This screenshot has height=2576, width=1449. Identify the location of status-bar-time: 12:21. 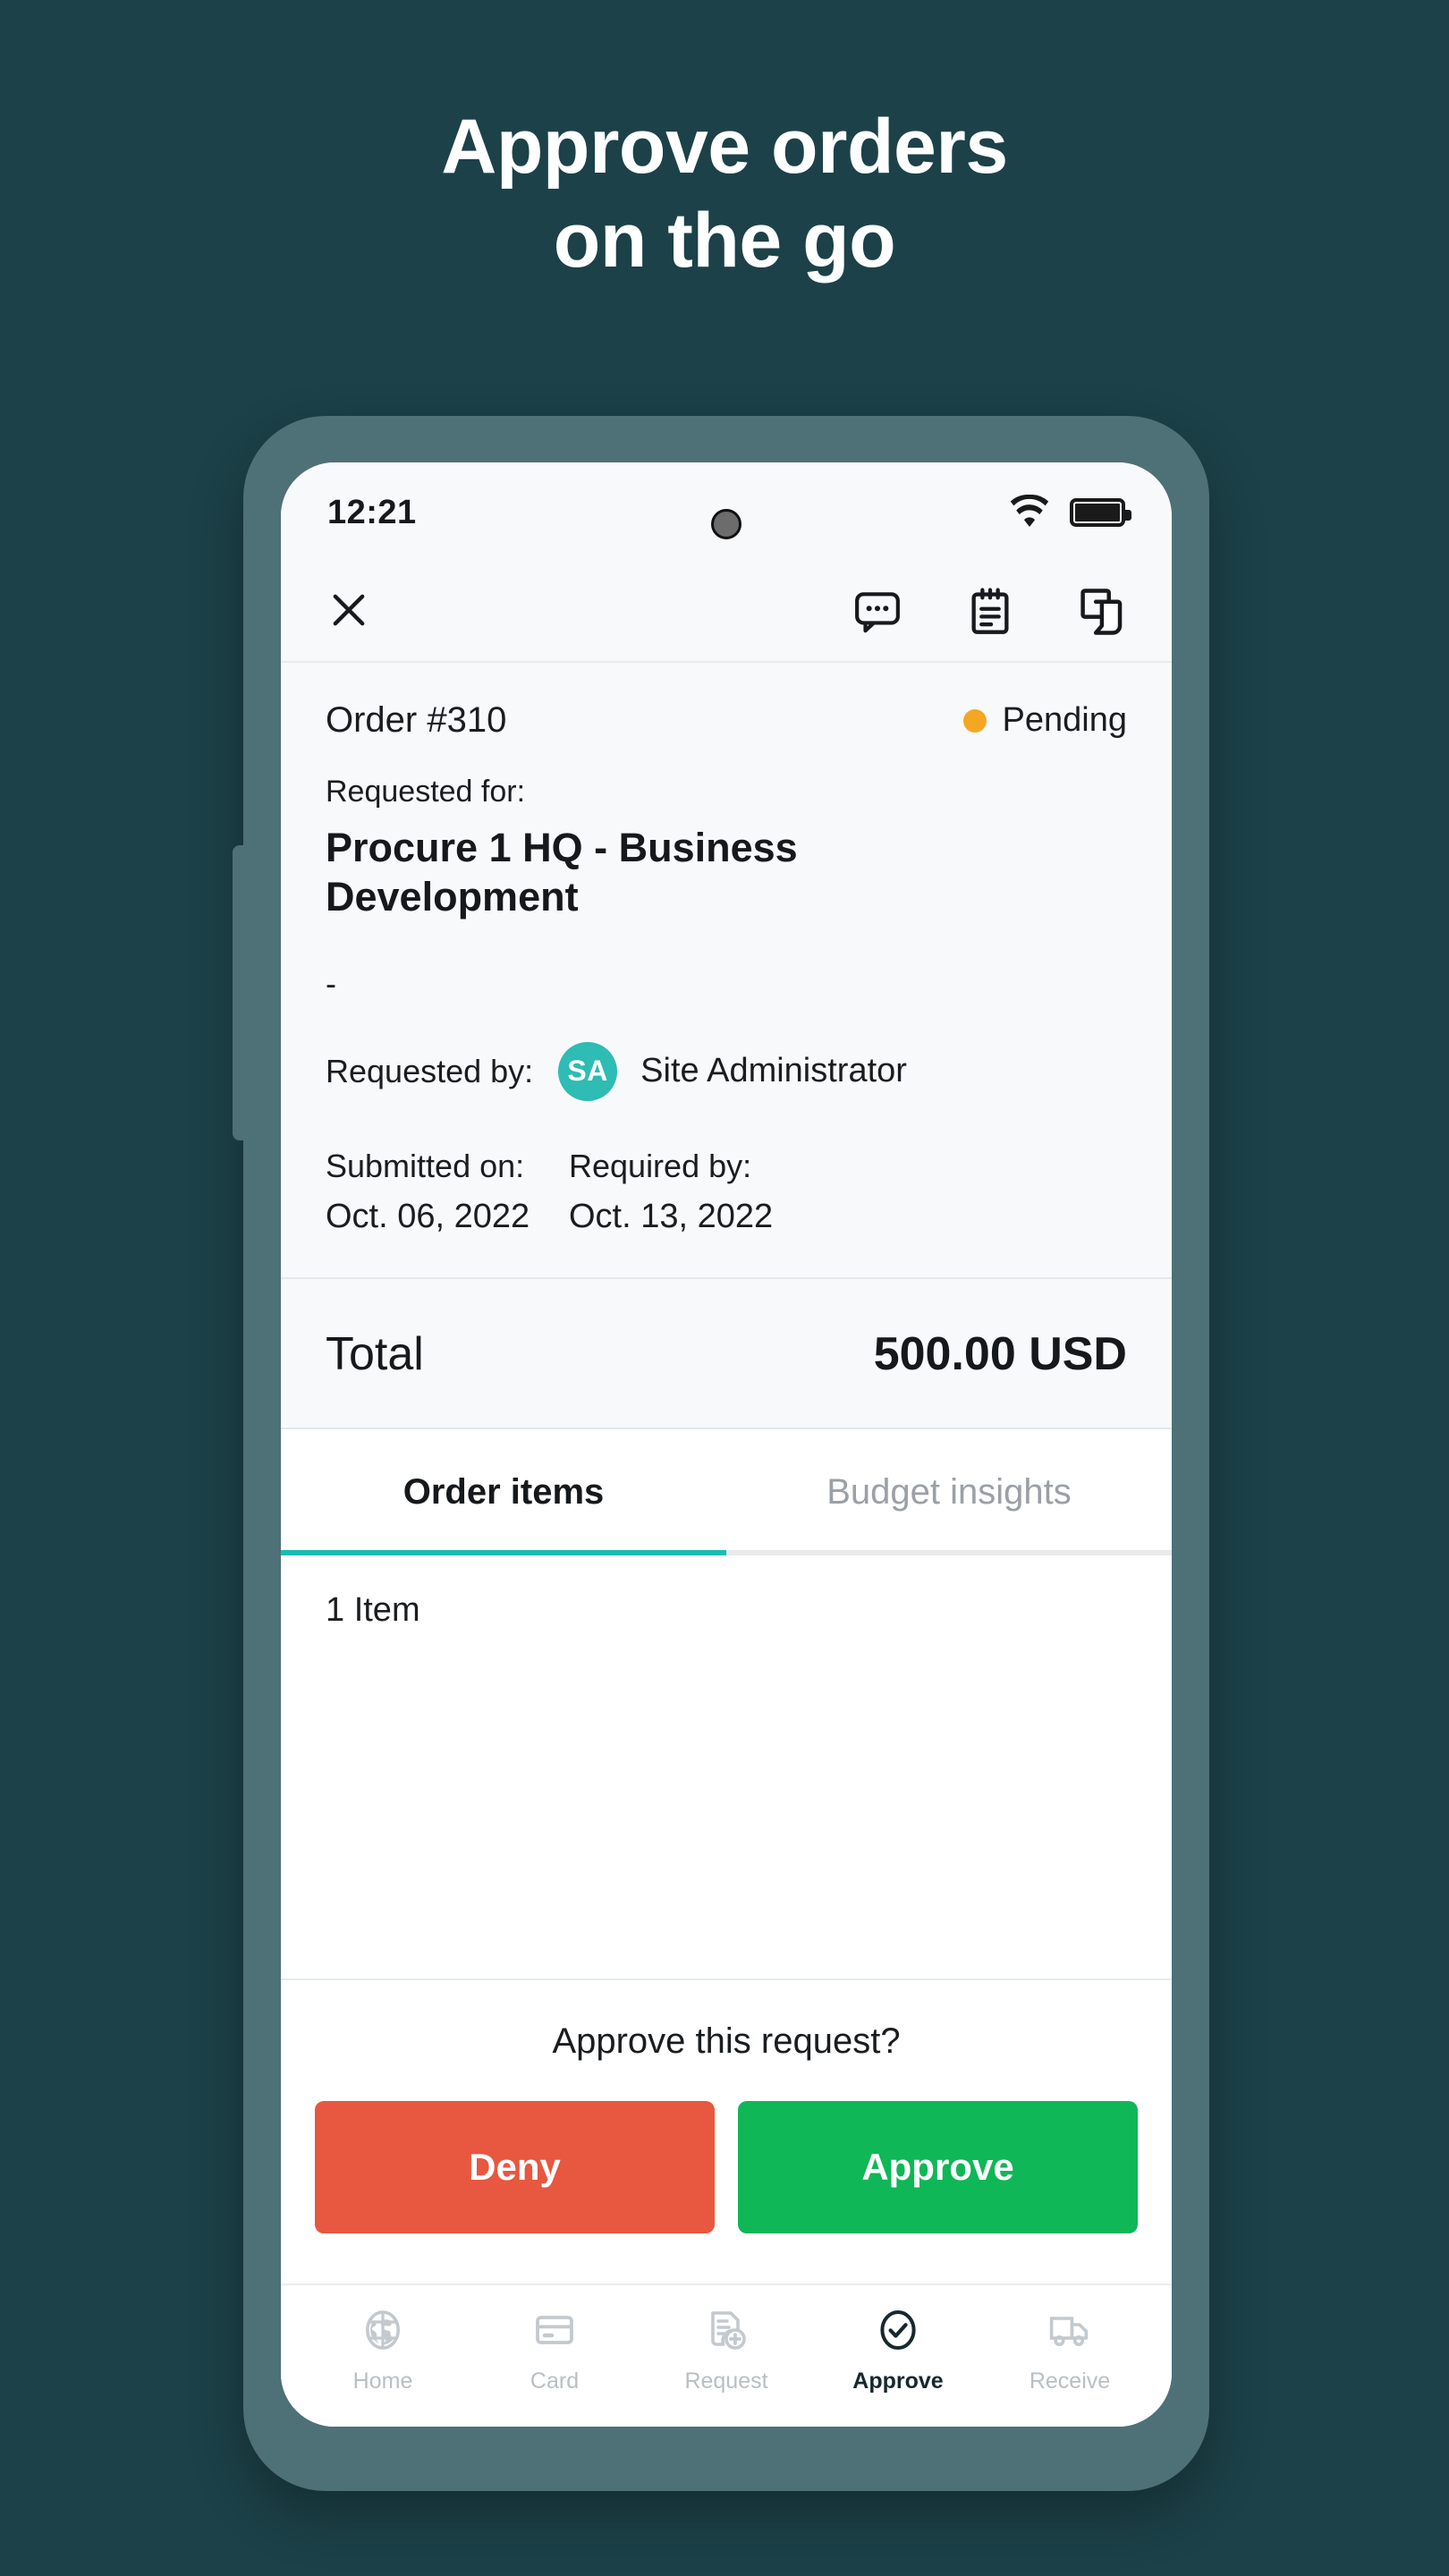
(372, 512).